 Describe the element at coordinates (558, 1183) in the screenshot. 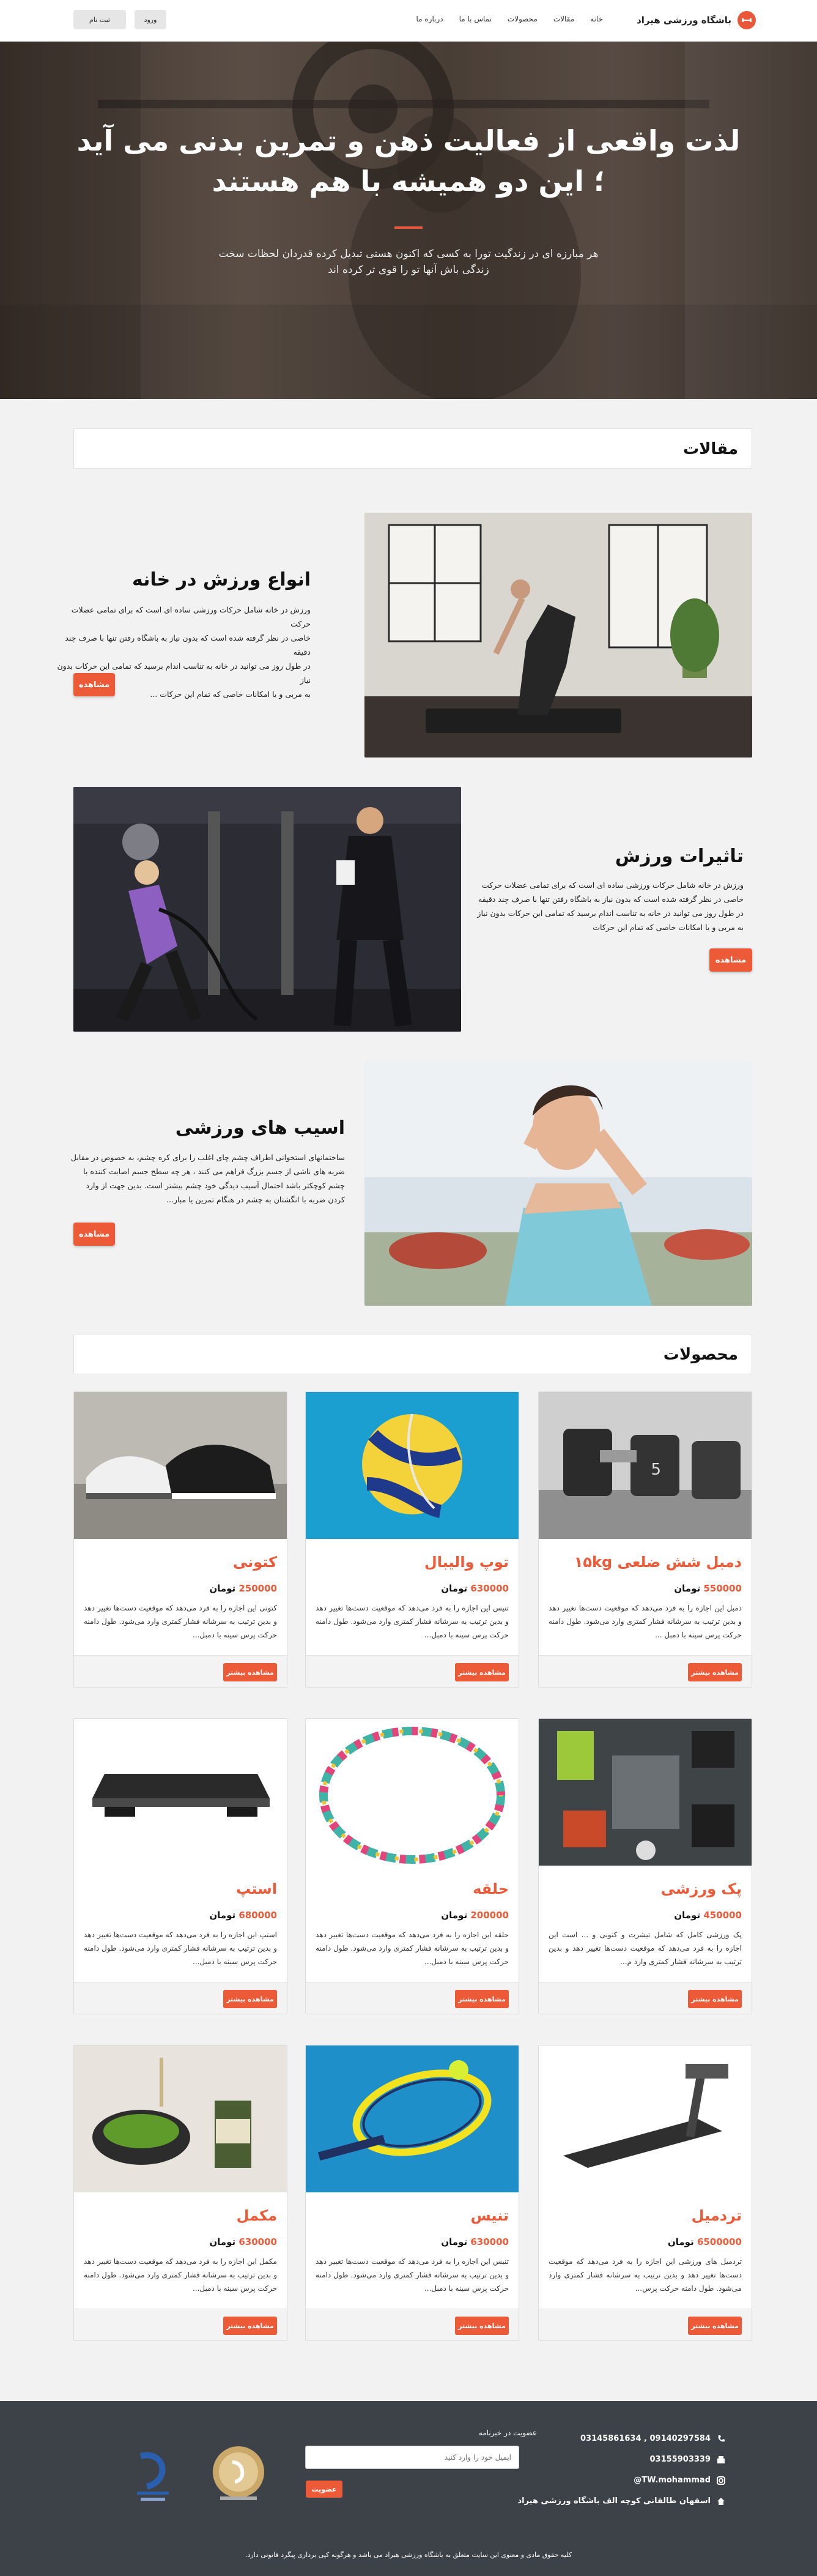

I see `article-image-sports-injuries` at that location.